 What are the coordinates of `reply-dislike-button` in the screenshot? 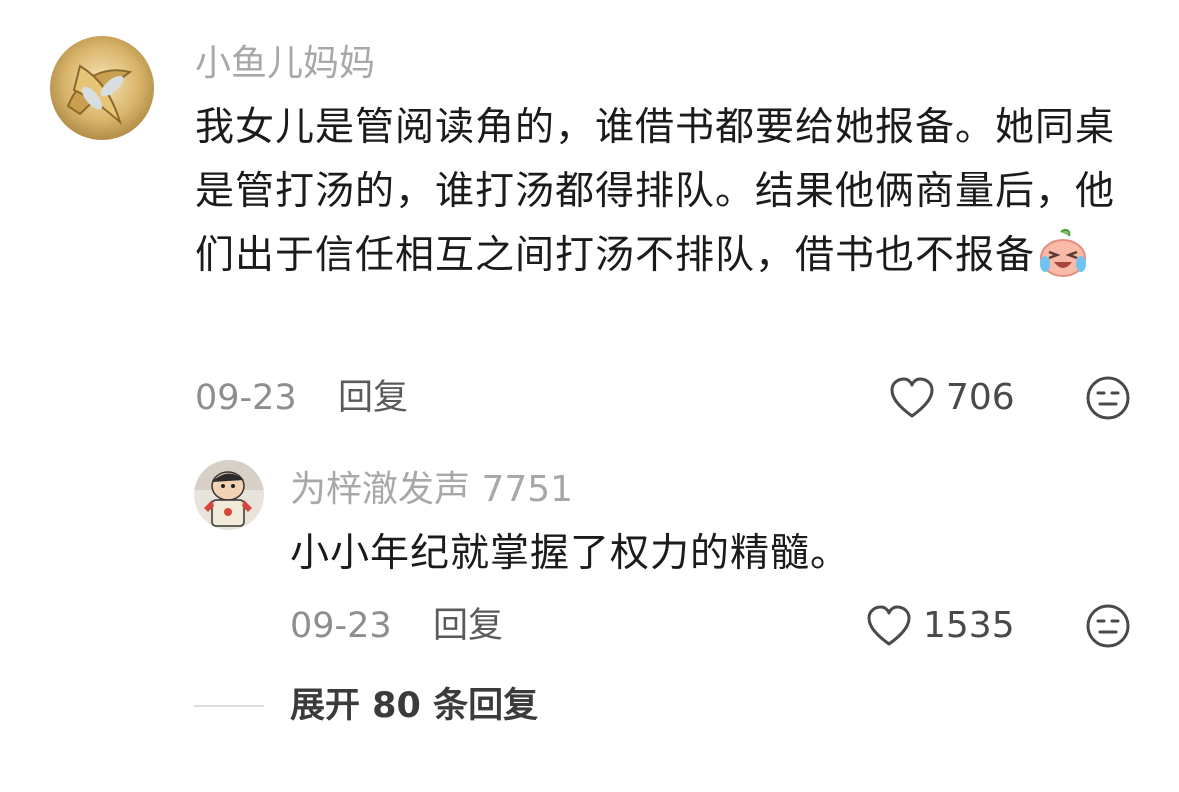 It's located at (1108, 626).